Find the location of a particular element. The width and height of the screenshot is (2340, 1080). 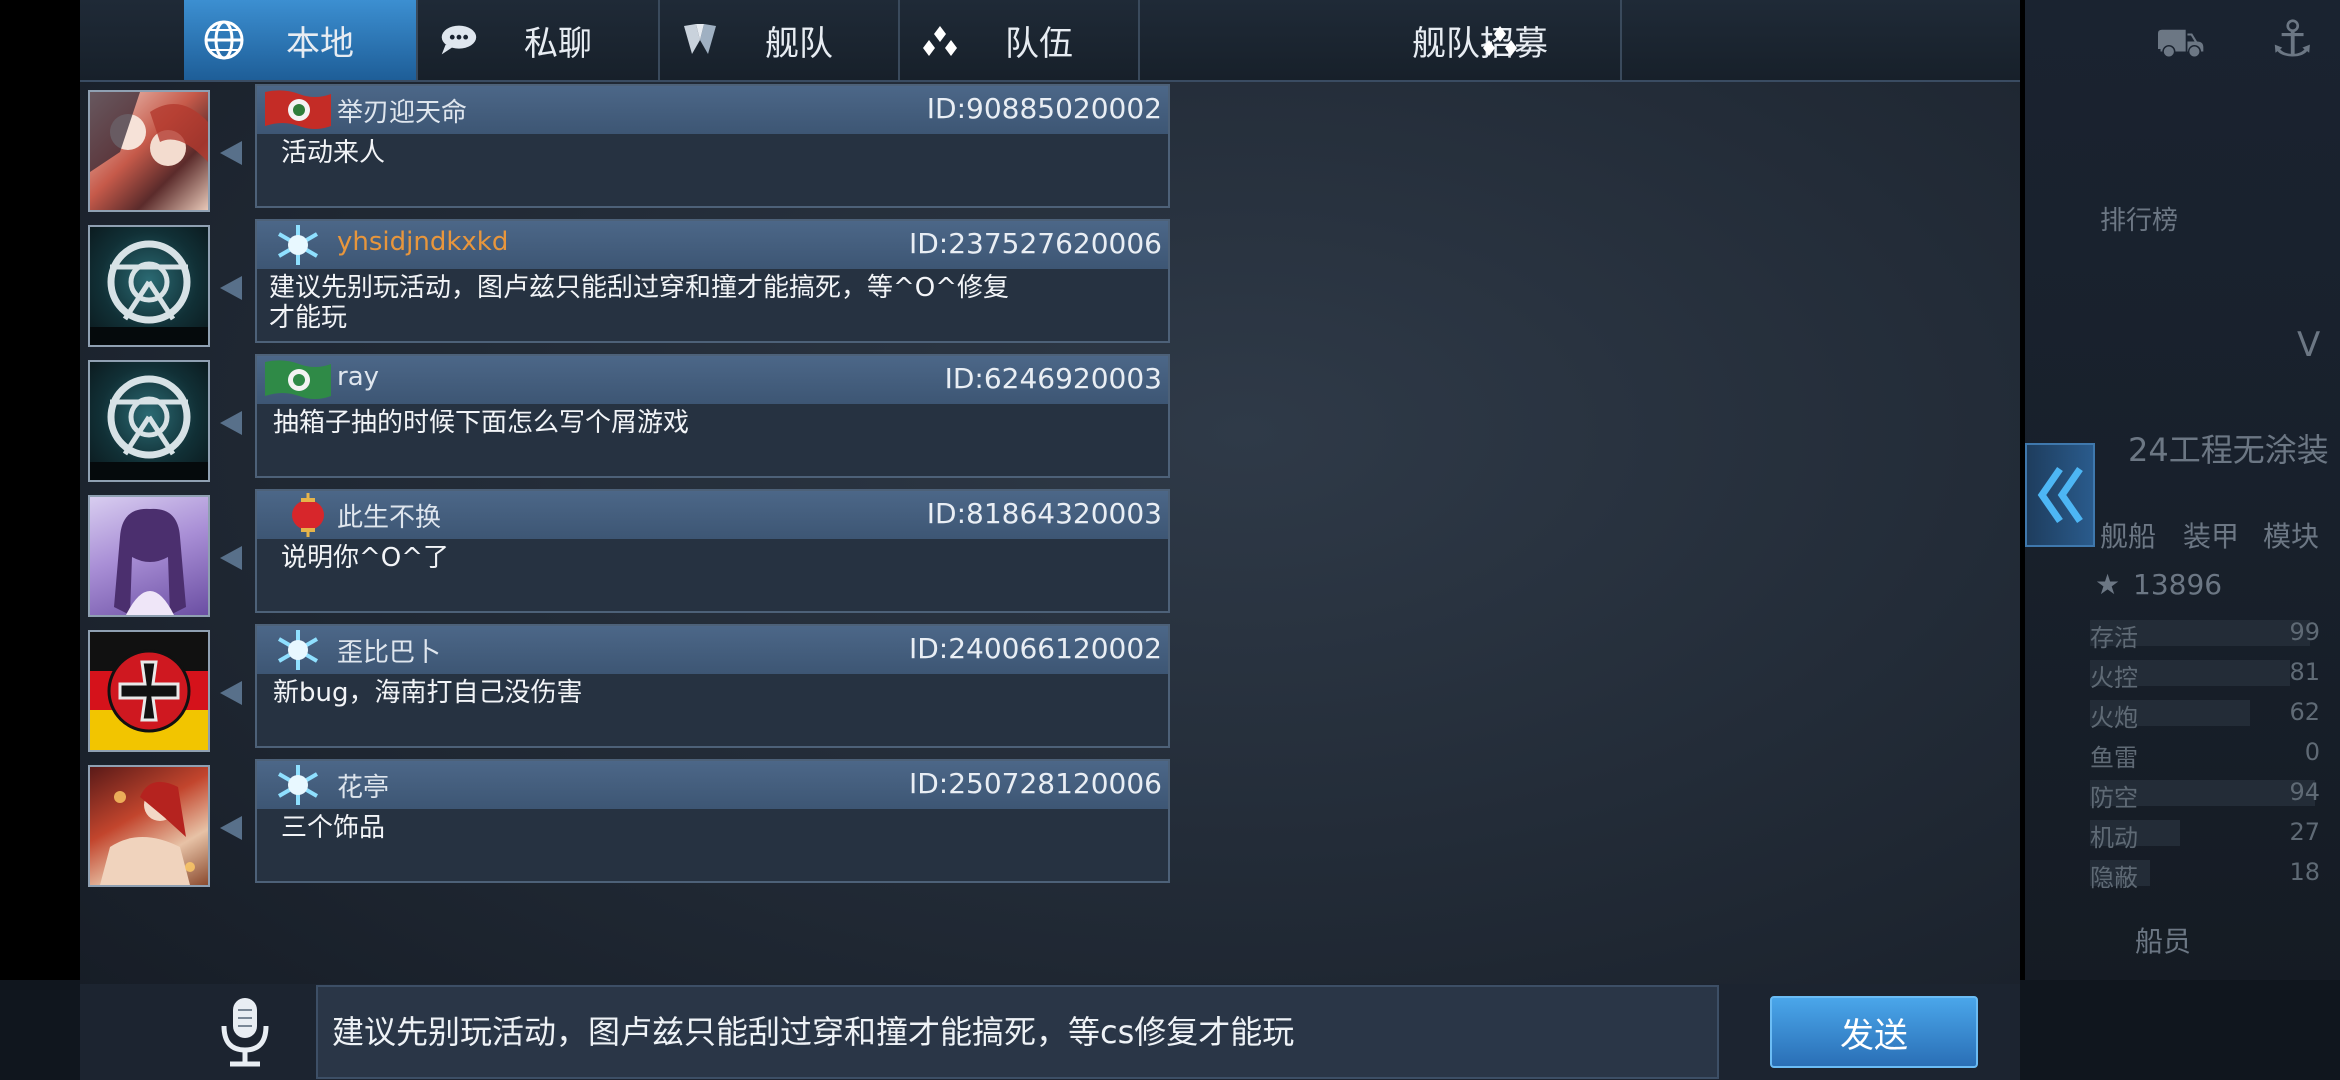

tab-label: 舰队 is located at coordinates (799, 43).